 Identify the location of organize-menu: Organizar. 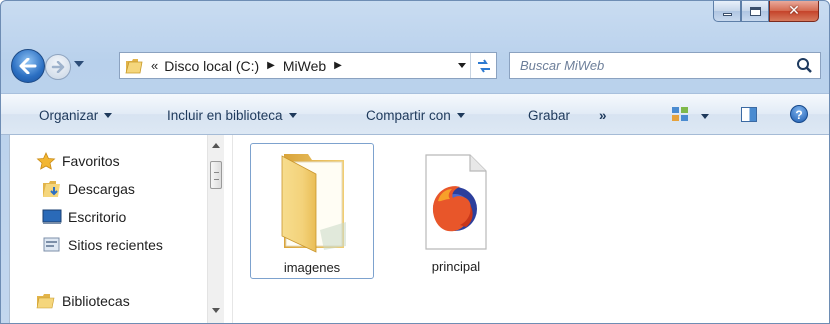
(76, 115).